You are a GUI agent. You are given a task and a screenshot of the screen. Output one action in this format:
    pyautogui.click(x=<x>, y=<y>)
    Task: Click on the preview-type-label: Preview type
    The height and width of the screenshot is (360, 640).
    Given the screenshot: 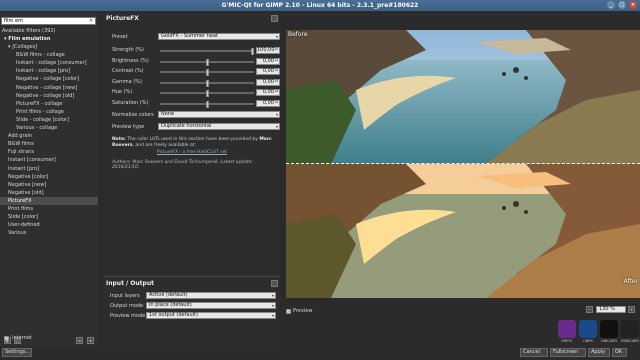 What is the action you would take?
    pyautogui.click(x=128, y=127)
    